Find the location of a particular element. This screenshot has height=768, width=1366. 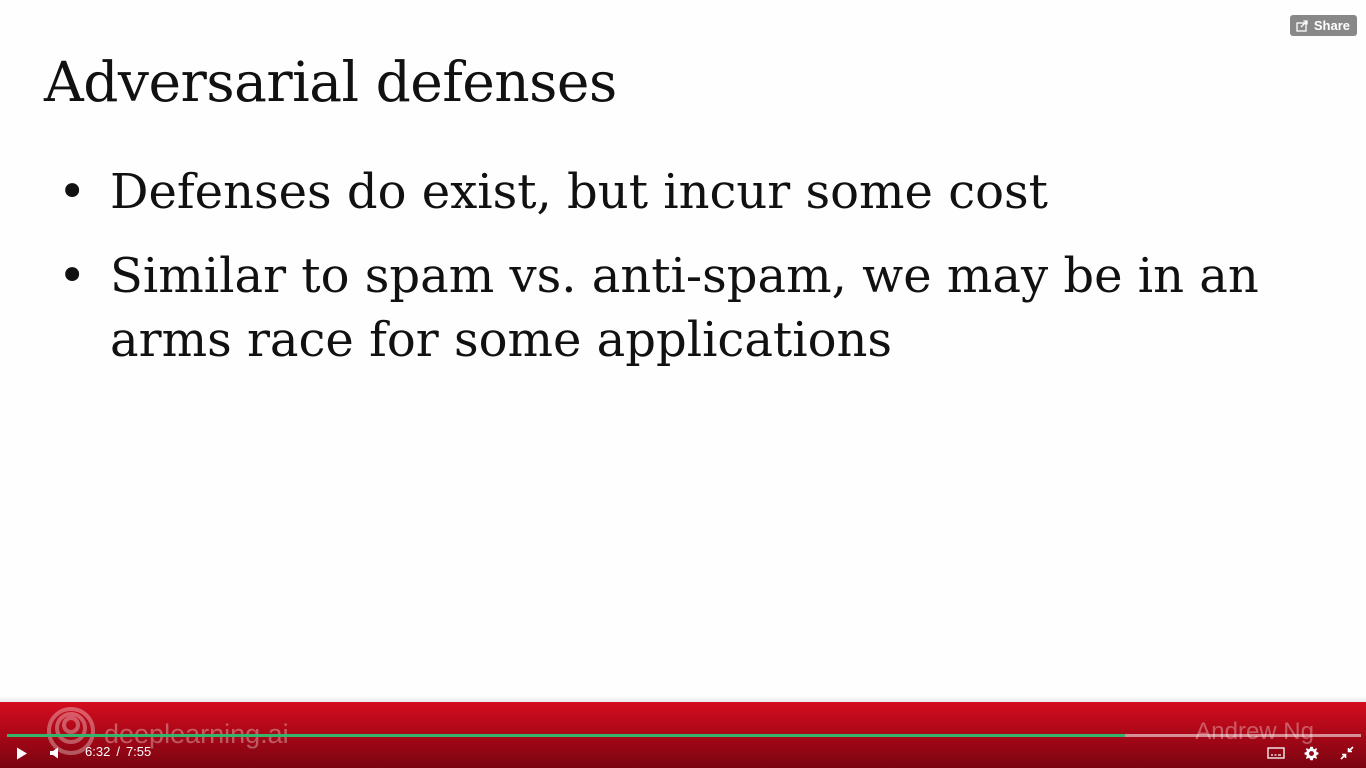

share-button: Share is located at coordinates (1323, 25).